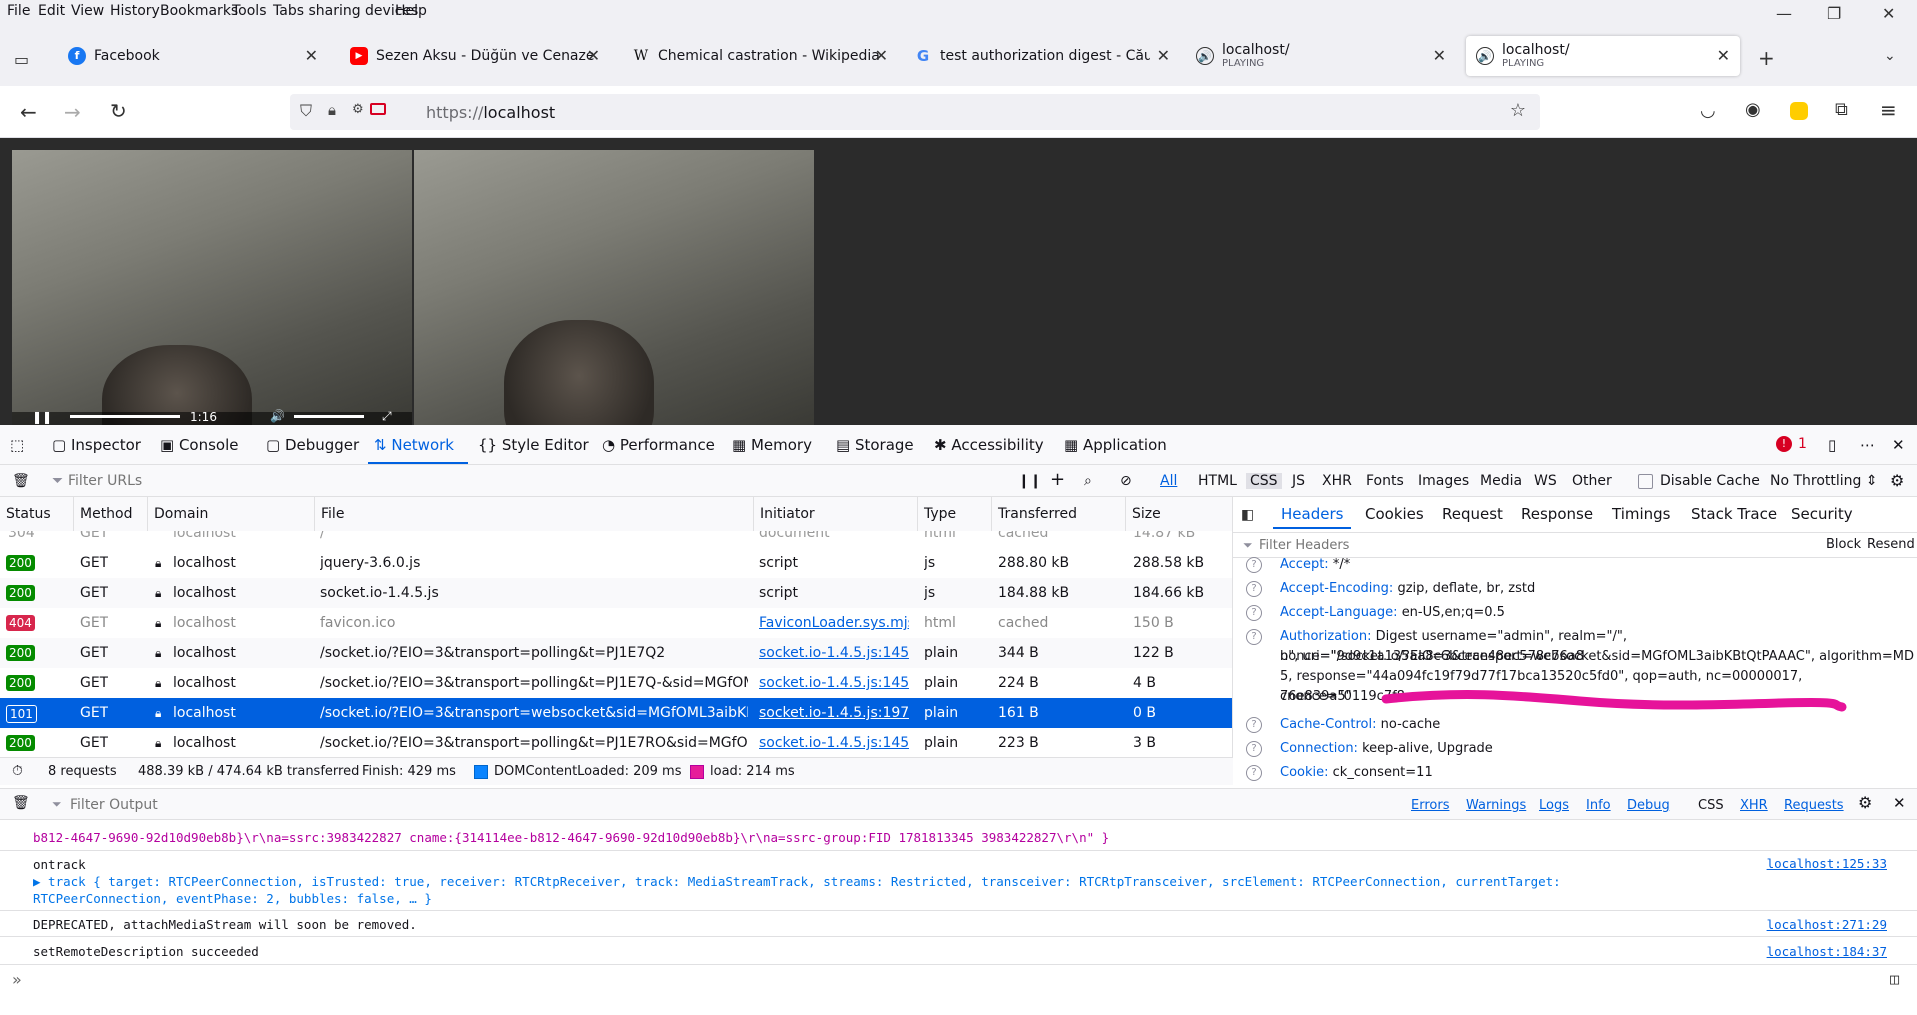  What do you see at coordinates (1711, 805) in the screenshot?
I see `console-filter-css: CSS` at bounding box center [1711, 805].